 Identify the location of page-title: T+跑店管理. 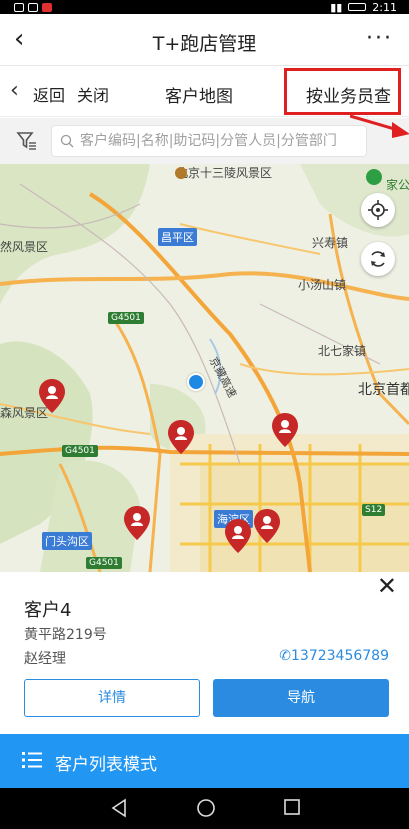
(204, 44).